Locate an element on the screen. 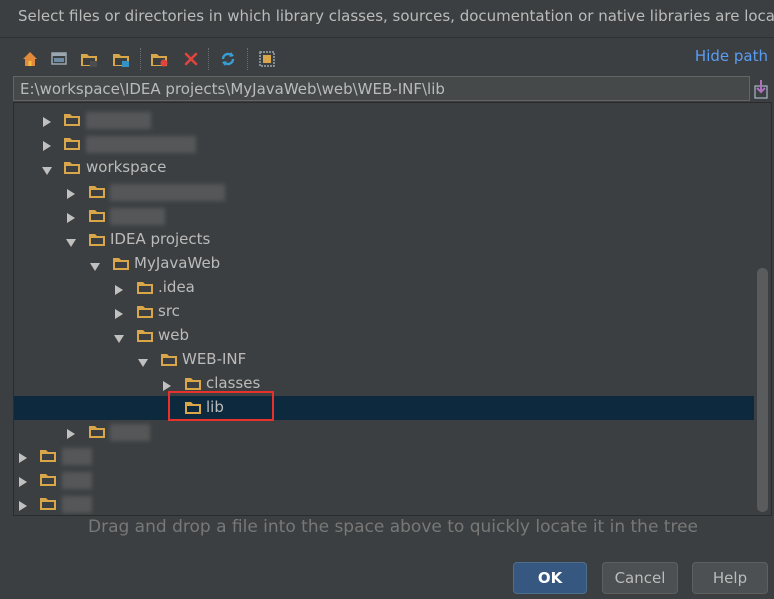  tree-node-classes: classes is located at coordinates (384, 384).